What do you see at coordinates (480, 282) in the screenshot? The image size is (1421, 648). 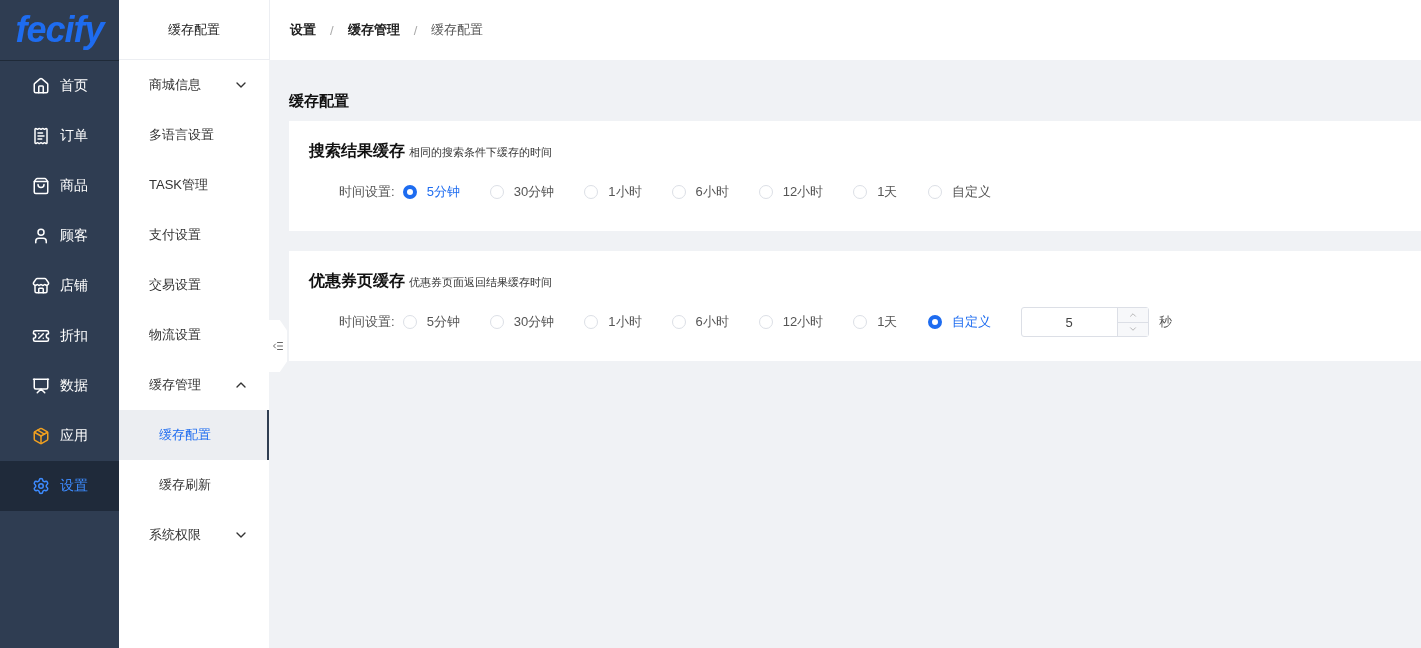 I see `card-hint: 优惠券页面返回结果缓存时间` at bounding box center [480, 282].